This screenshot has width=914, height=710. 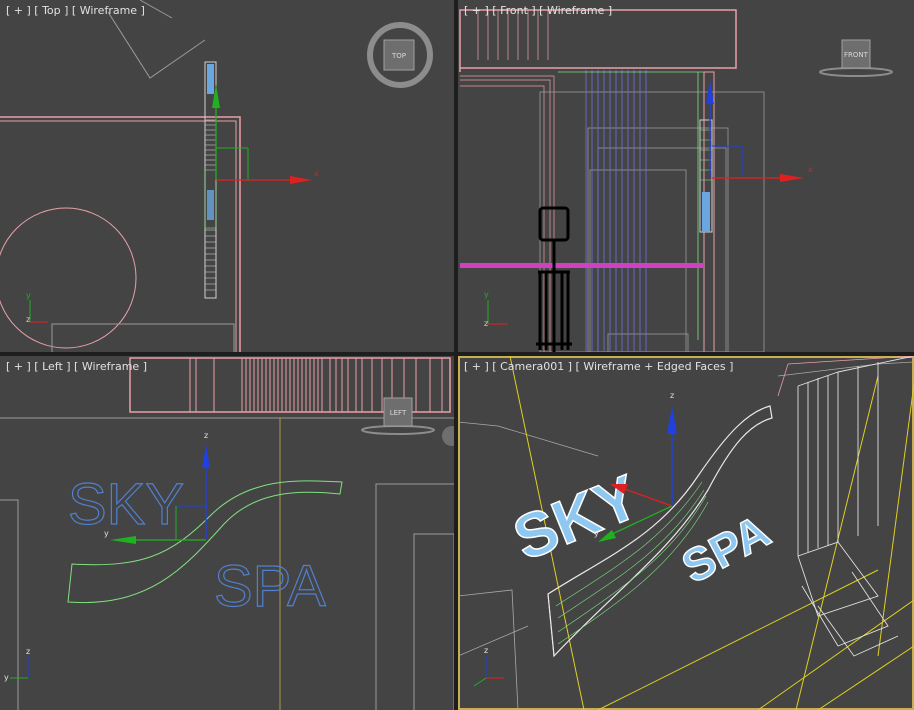 What do you see at coordinates (316, 173) in the screenshot?
I see `gizmo-x-label-top: x` at bounding box center [316, 173].